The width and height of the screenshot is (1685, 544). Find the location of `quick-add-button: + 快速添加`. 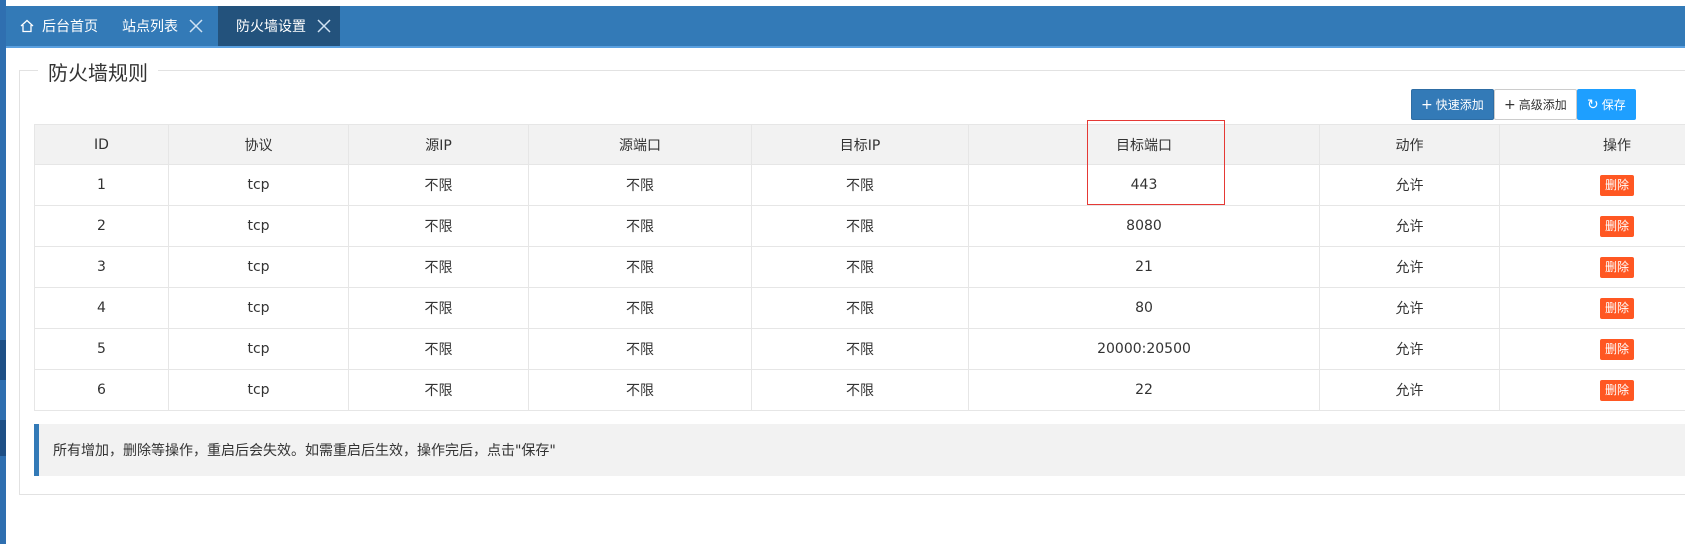

quick-add-button: + 快速添加 is located at coordinates (1452, 104).